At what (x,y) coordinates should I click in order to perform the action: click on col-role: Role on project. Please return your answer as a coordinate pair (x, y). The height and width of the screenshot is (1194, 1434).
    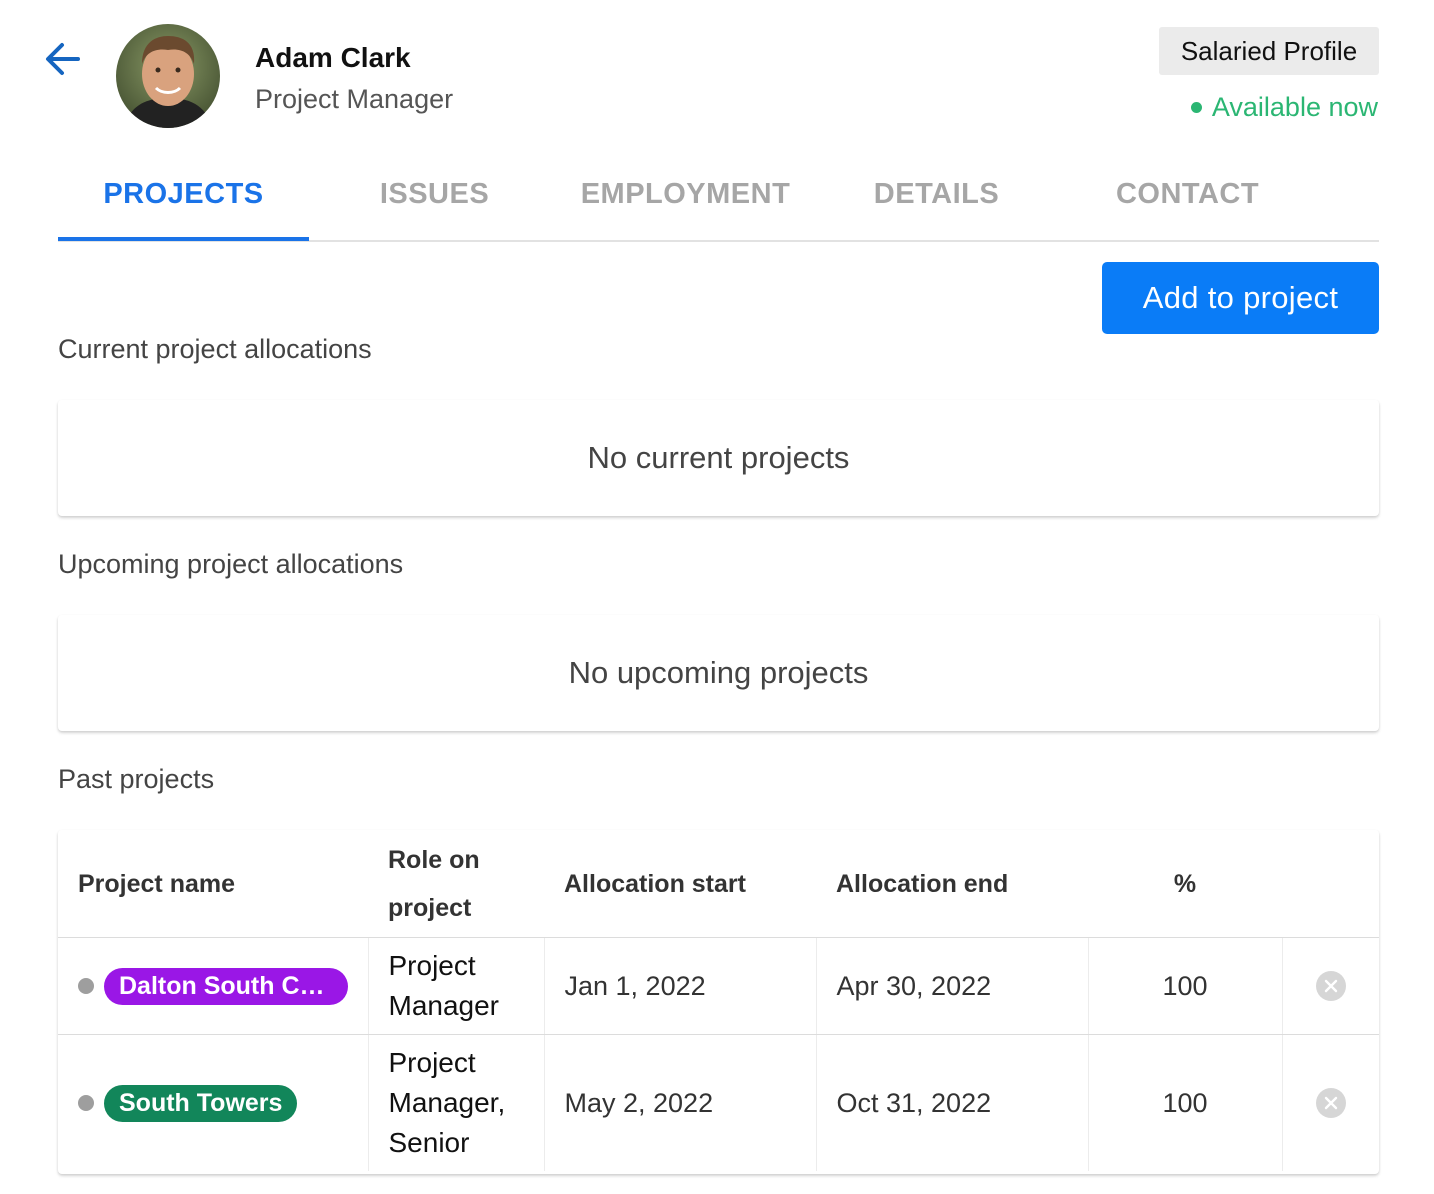
    Looking at the image, I should click on (456, 884).